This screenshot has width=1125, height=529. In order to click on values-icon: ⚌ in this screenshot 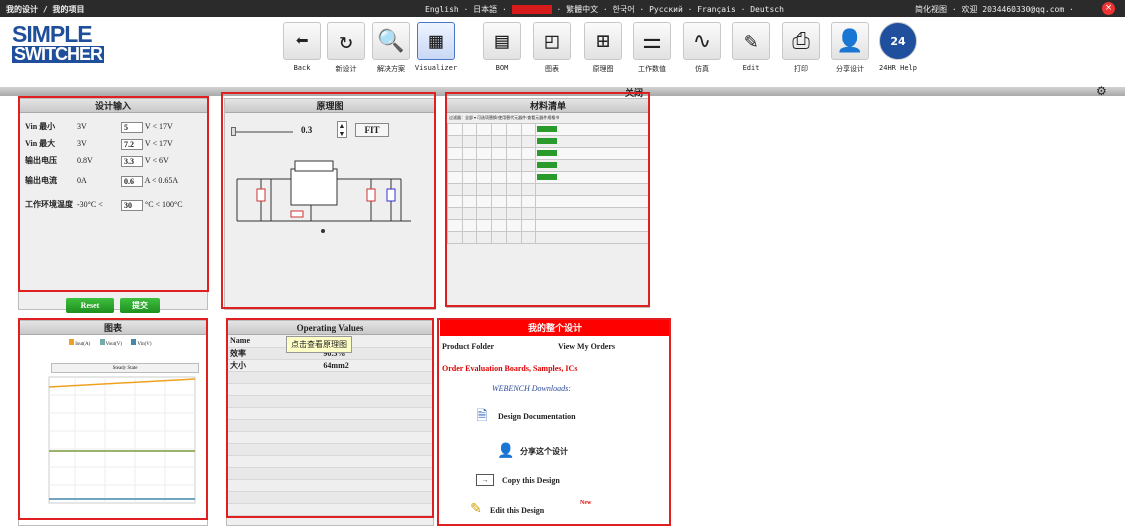, I will do `click(652, 41)`.